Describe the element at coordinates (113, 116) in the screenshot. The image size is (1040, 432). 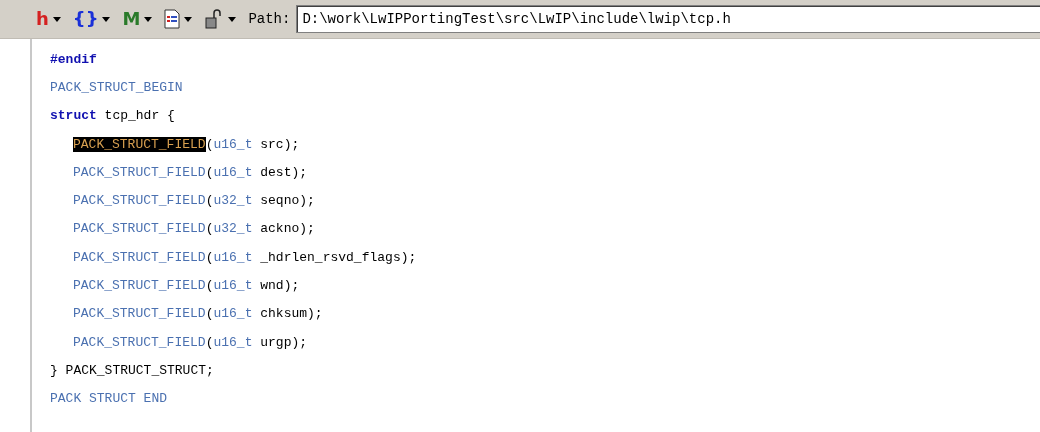
I see `code-line: struct tcp_hdr {` at that location.